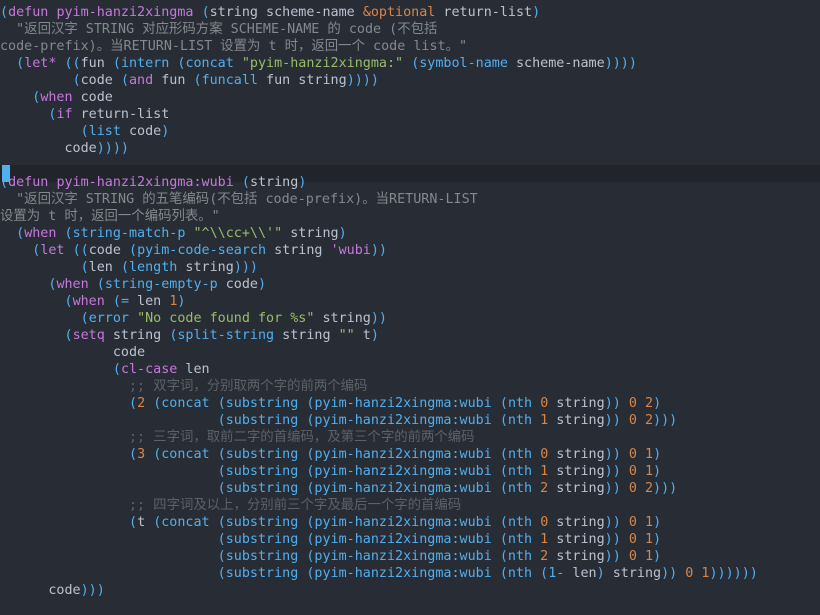  What do you see at coordinates (410, 318) in the screenshot?
I see `code-line: (error "No code found for %s" string))` at bounding box center [410, 318].